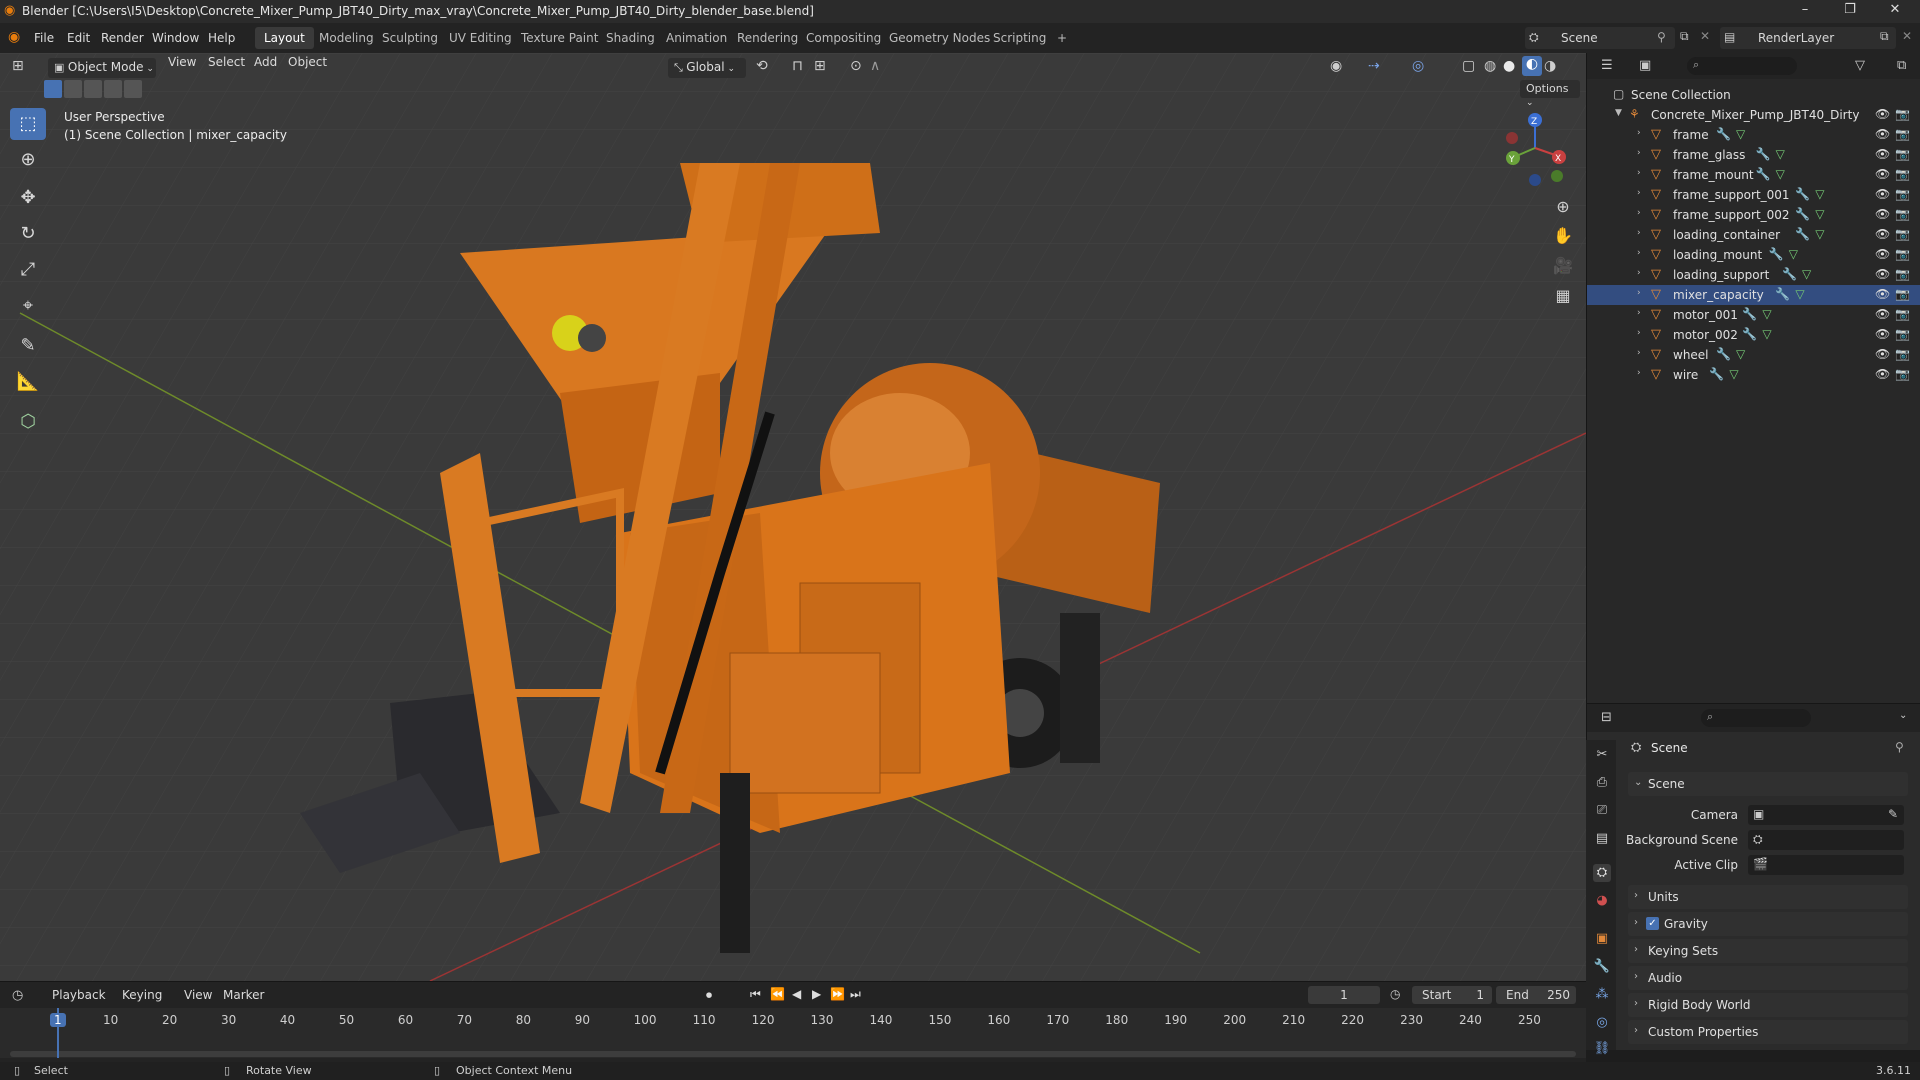 This screenshot has width=1920, height=1080. I want to click on tab-sculpting: Sculpting, so click(410, 38).